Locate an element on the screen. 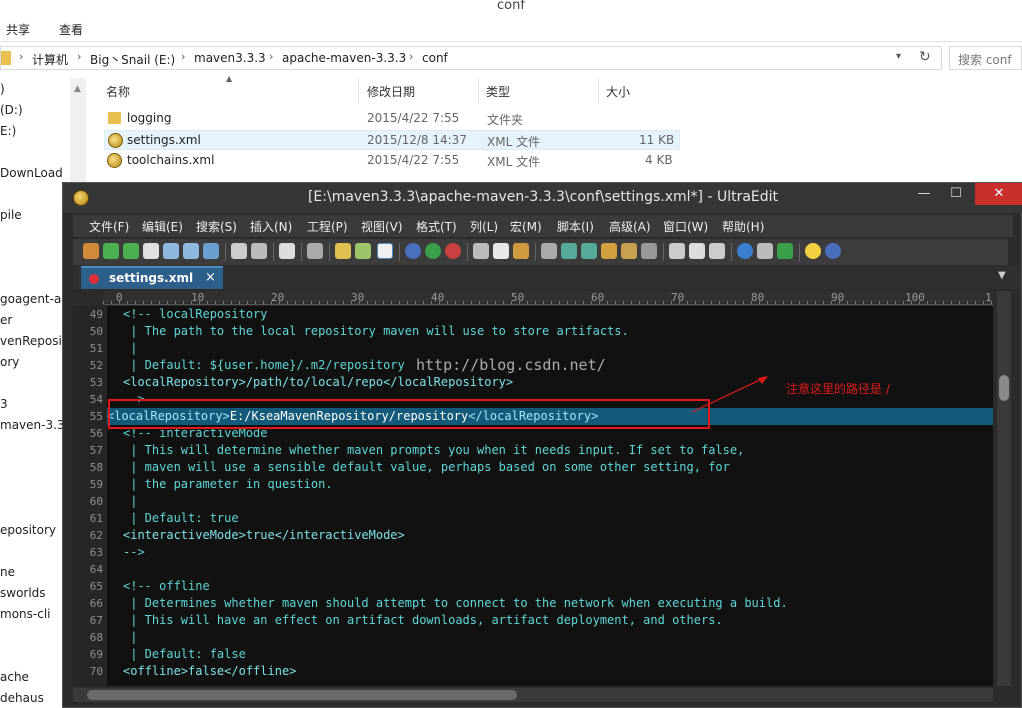  column-header-date: 修改日期 is located at coordinates (391, 91).